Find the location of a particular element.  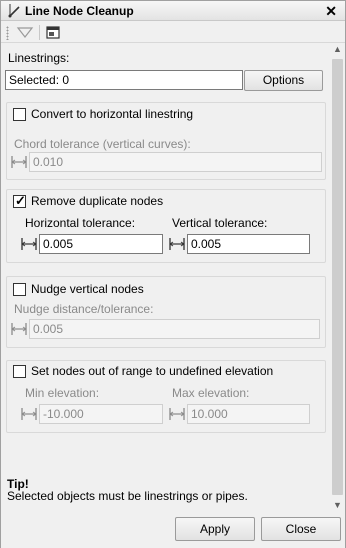

horizontal-tolerance-field: 0.005 is located at coordinates (101, 244).